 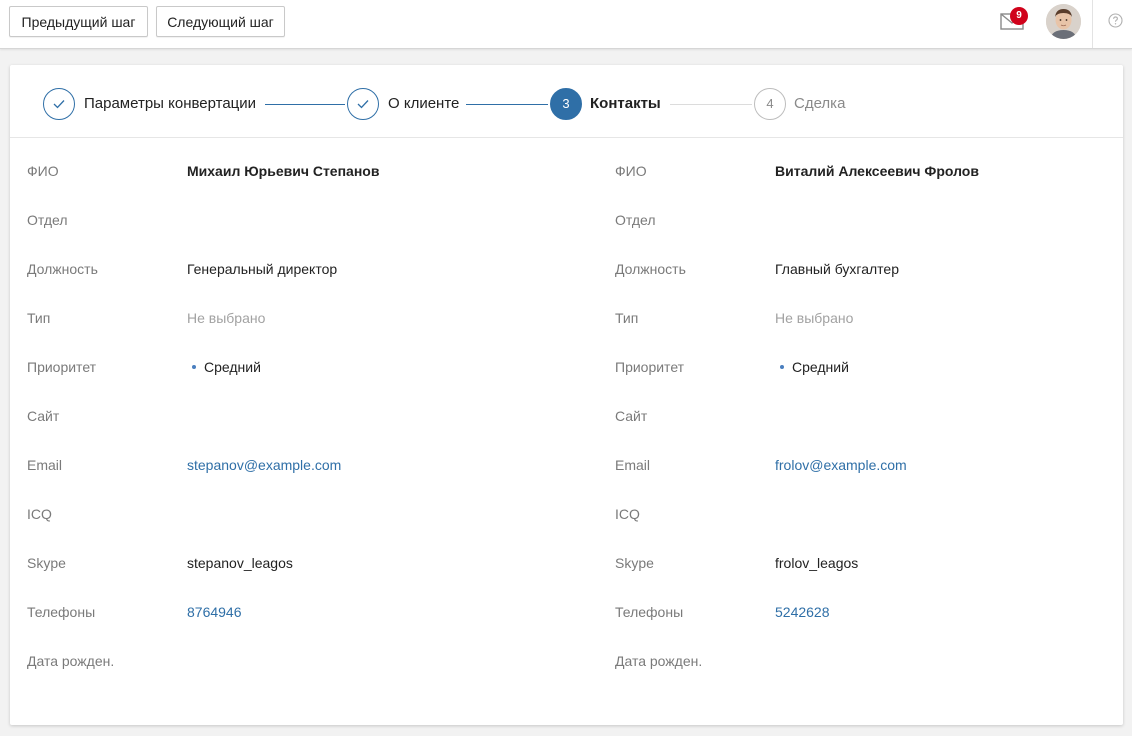 I want to click on value-fio: Виталий Алексеевич Фролов, so click(x=877, y=171).